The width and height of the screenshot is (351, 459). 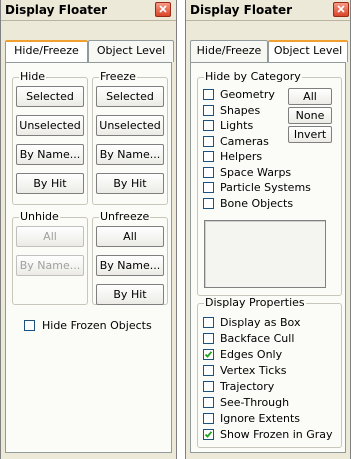 I want to click on unhide-all-button: All, so click(x=50, y=236).